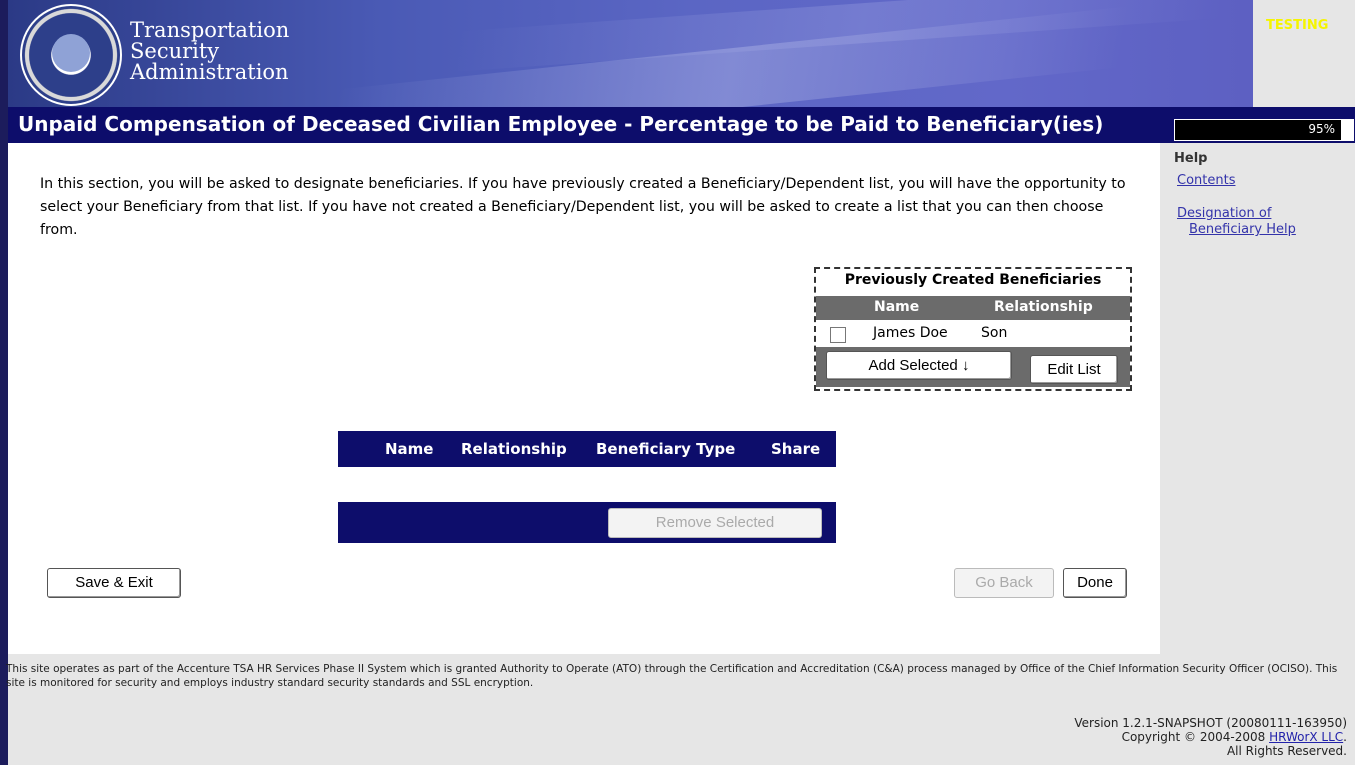 The height and width of the screenshot is (765, 1355). Describe the element at coordinates (175, 51) in the screenshot. I see `agency-line-2: Security` at that location.